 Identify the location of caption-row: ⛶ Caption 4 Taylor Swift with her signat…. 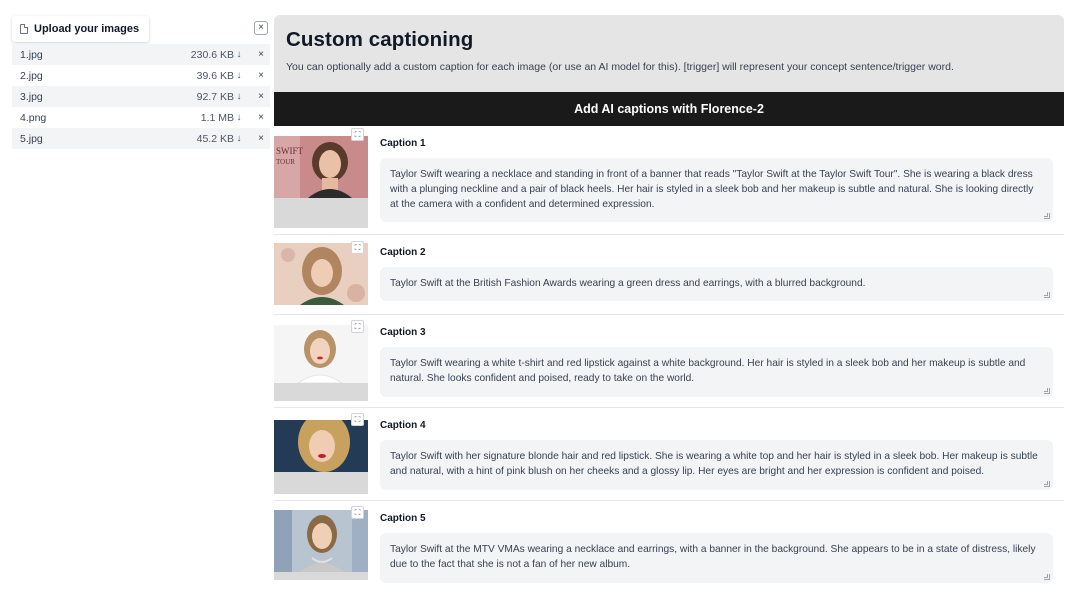
(669, 454).